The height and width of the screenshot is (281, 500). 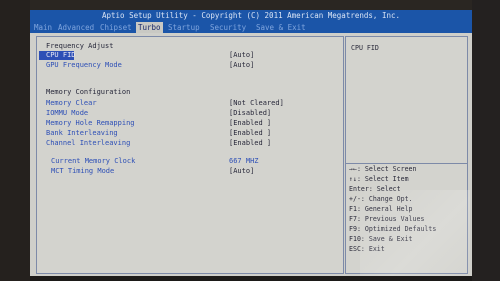 I want to click on setting-channel-interleaving-label: Channel Interleaving, so click(x=88, y=143).